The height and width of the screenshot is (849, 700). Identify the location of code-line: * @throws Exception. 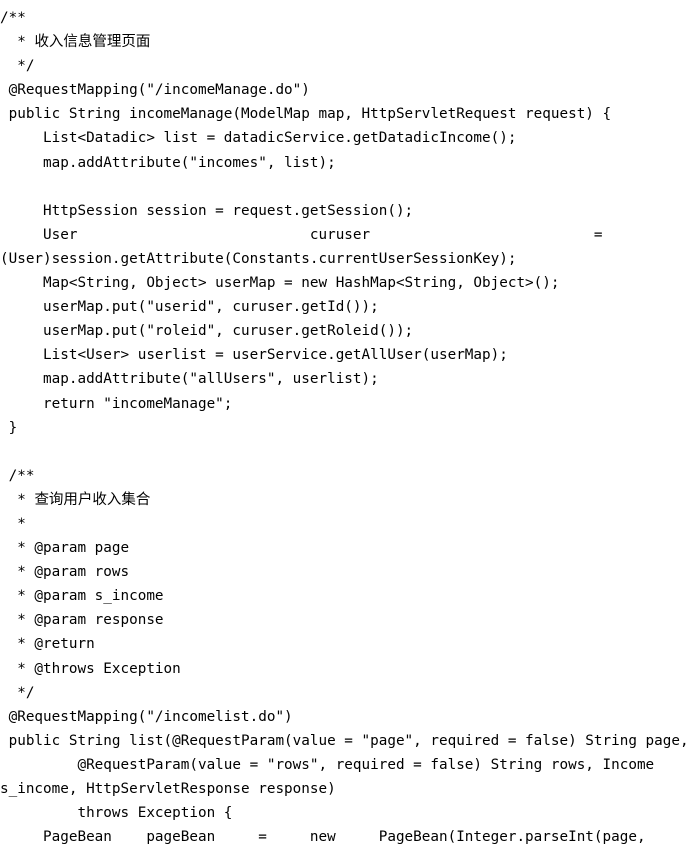
(90, 668).